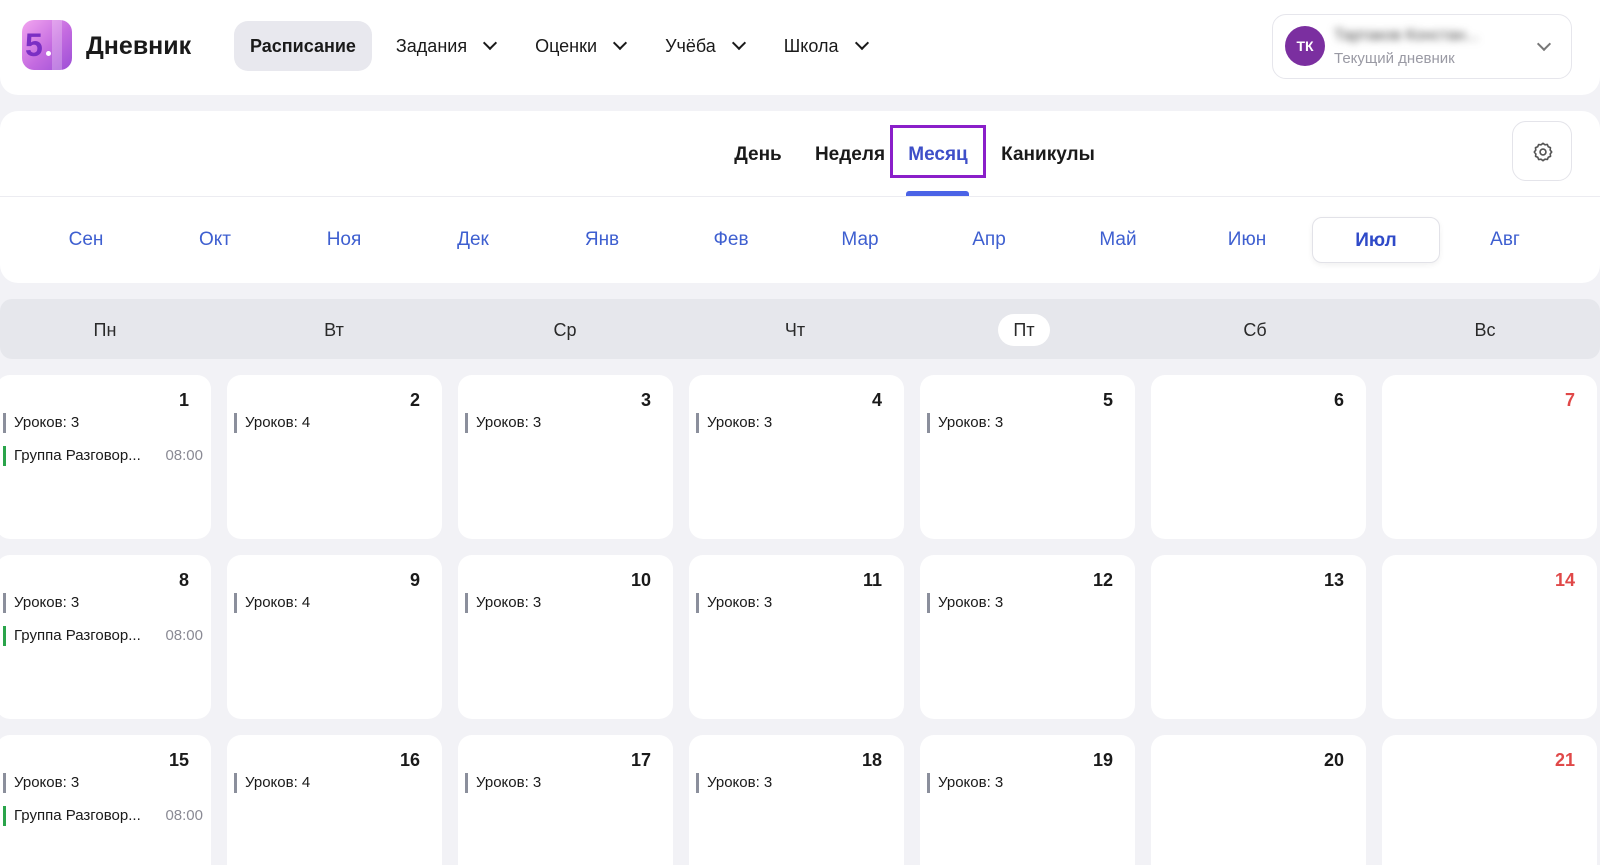 This screenshot has width=1600, height=865. What do you see at coordinates (800, 154) in the screenshot?
I see `view-tabs: День Неделя Месяц Каникулы` at bounding box center [800, 154].